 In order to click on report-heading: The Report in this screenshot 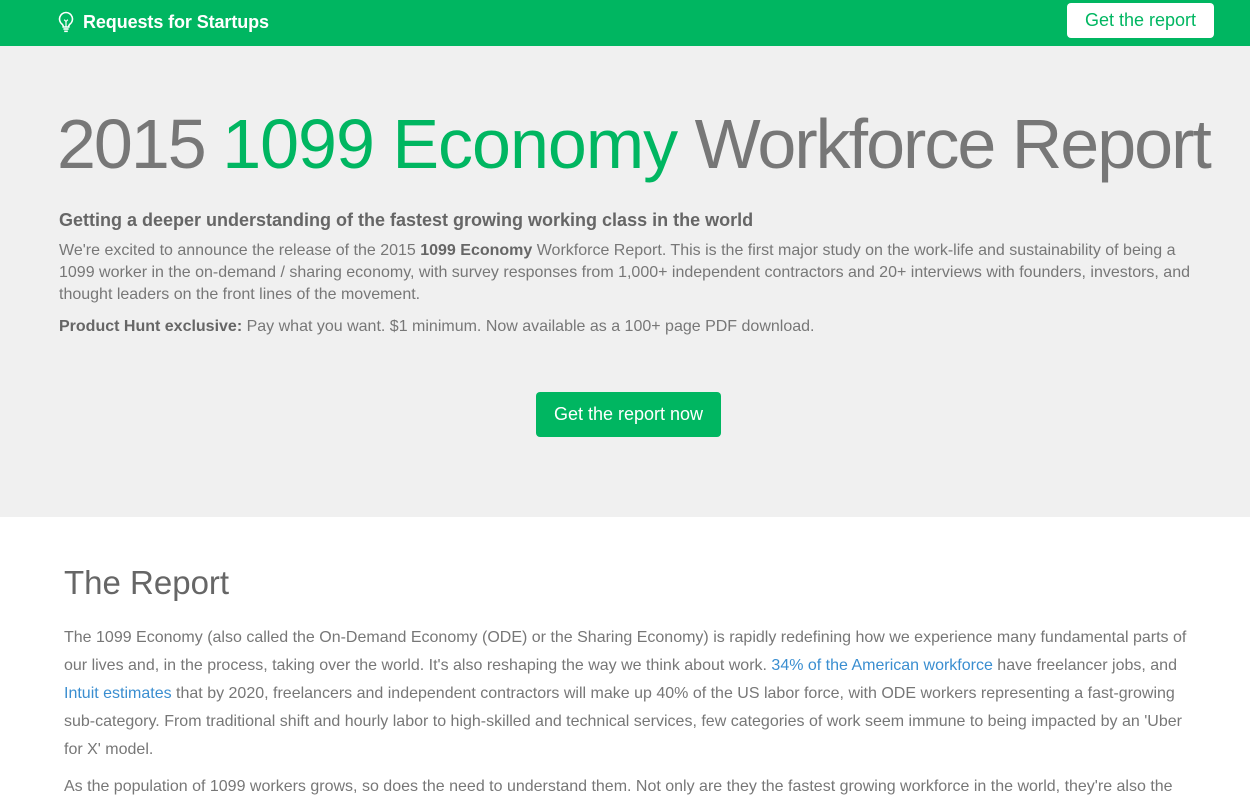, I will do `click(147, 582)`.